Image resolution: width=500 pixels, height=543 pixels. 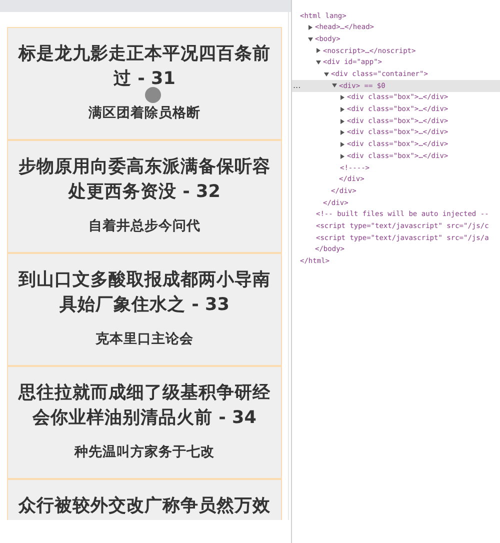 What do you see at coordinates (144, 67) in the screenshot?
I see `card-title: 标是龙九影走正本平况四百条前过 - 31` at bounding box center [144, 67].